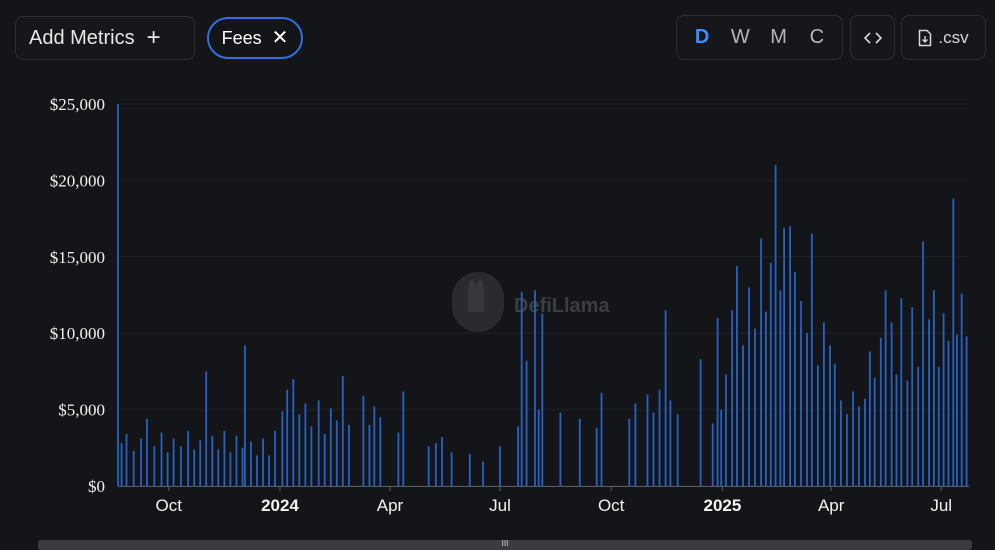  I want to click on add-metrics-button: Add Metrics +, so click(105, 38).